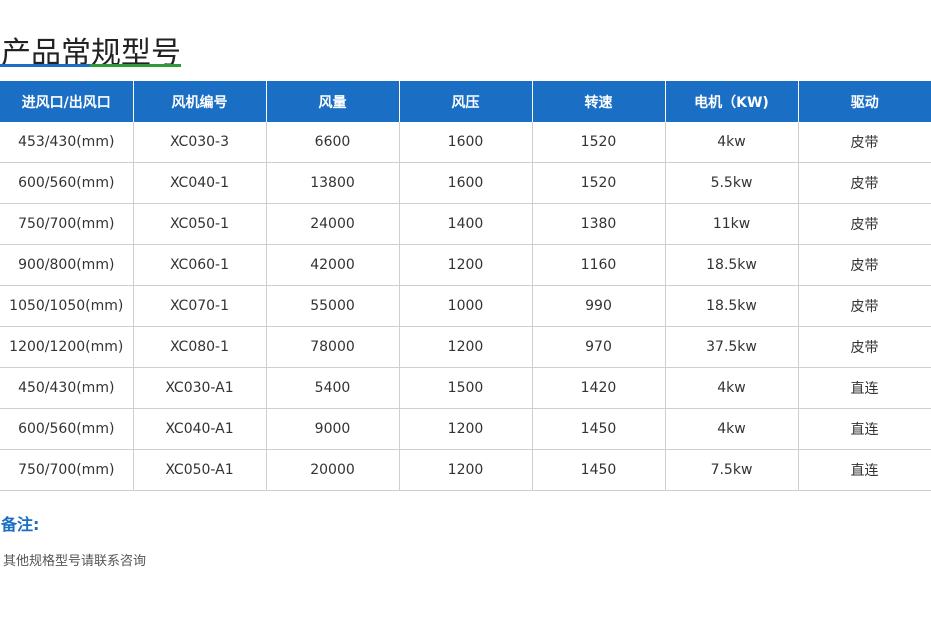  I want to click on table-cell: 1050/1050(mm), so click(67, 306).